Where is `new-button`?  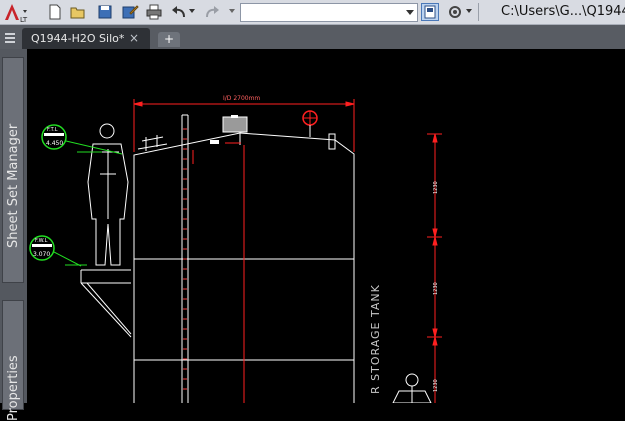
new-button is located at coordinates (55, 12).